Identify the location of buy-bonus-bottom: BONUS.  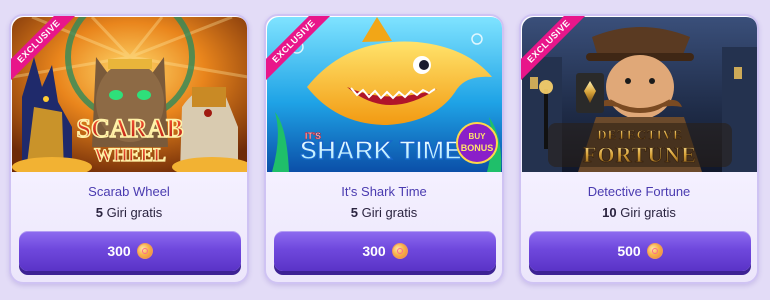
(477, 148).